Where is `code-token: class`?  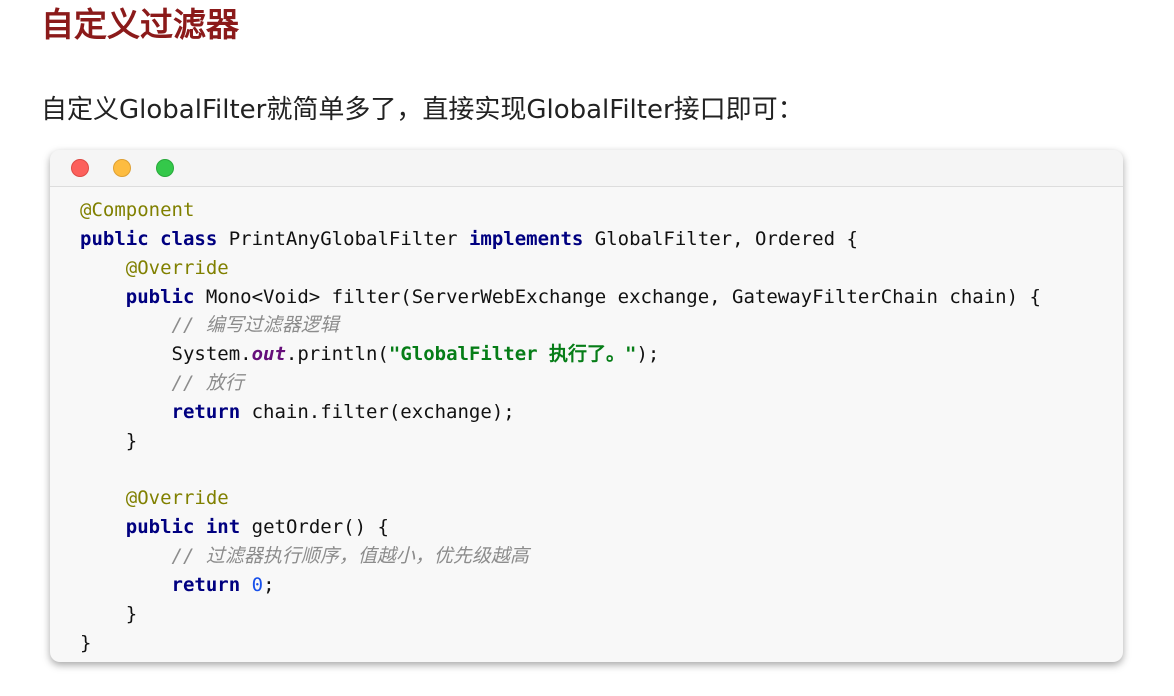
code-token: class is located at coordinates (189, 238).